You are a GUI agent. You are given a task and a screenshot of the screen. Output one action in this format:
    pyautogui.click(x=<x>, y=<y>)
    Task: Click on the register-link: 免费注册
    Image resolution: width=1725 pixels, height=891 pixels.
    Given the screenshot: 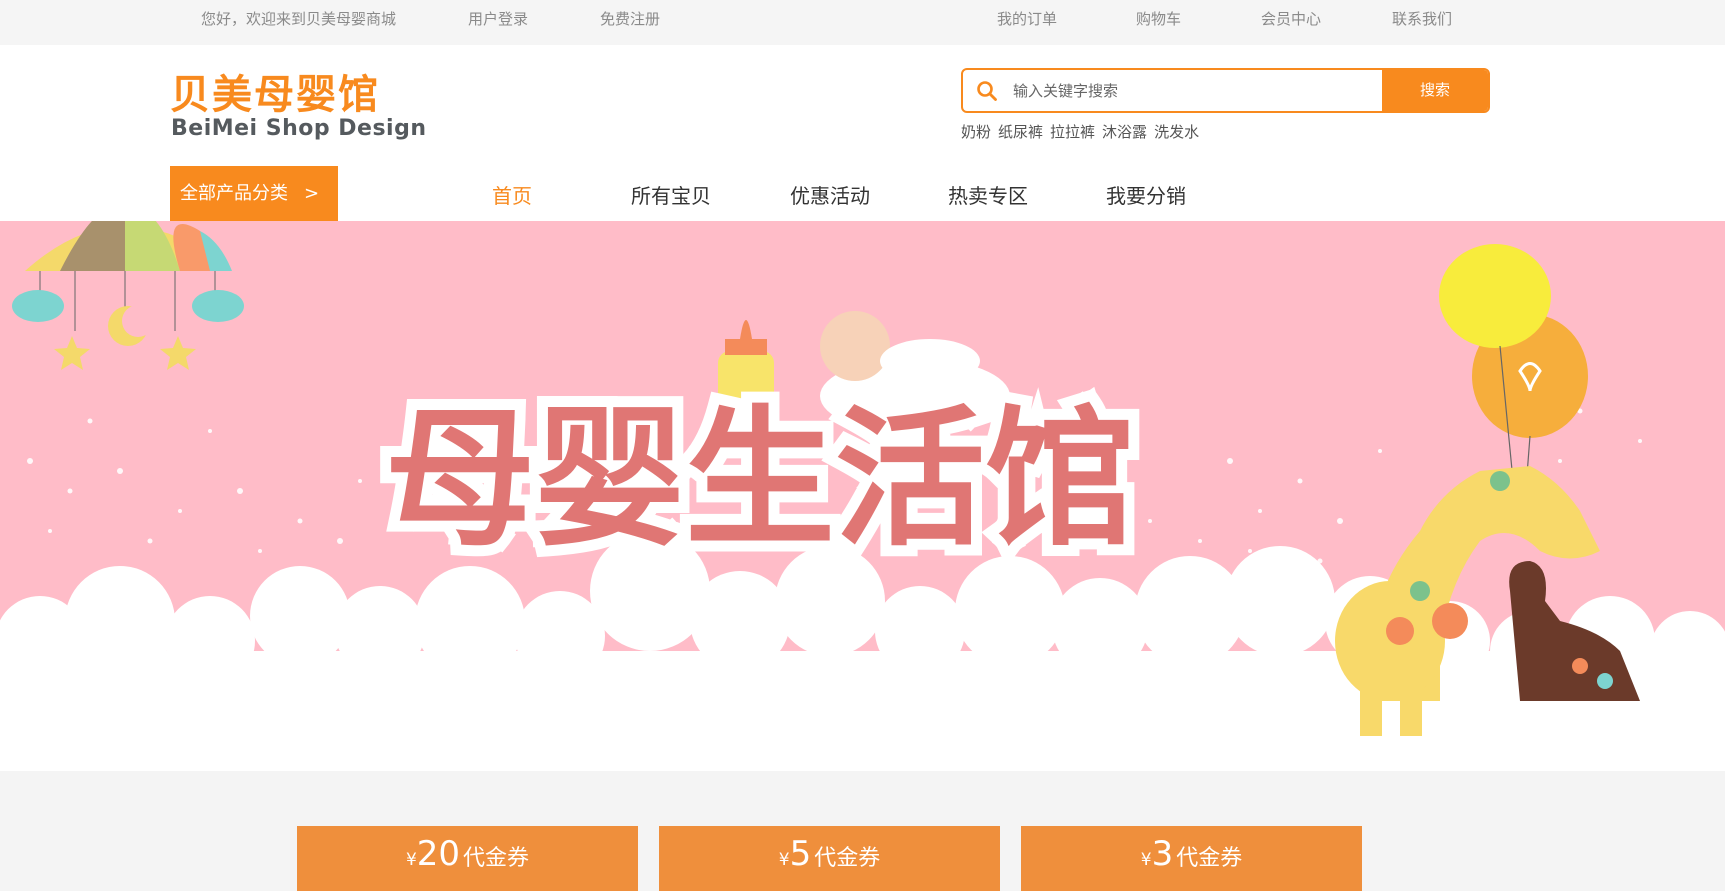 What is the action you would take?
    pyautogui.click(x=630, y=18)
    